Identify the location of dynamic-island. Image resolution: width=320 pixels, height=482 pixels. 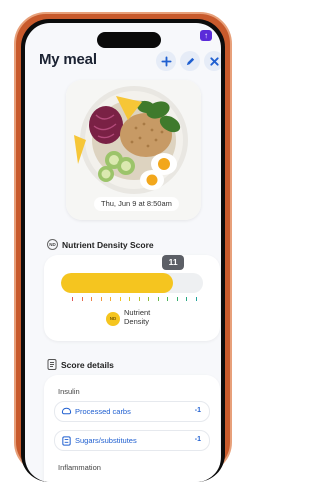
(129, 40).